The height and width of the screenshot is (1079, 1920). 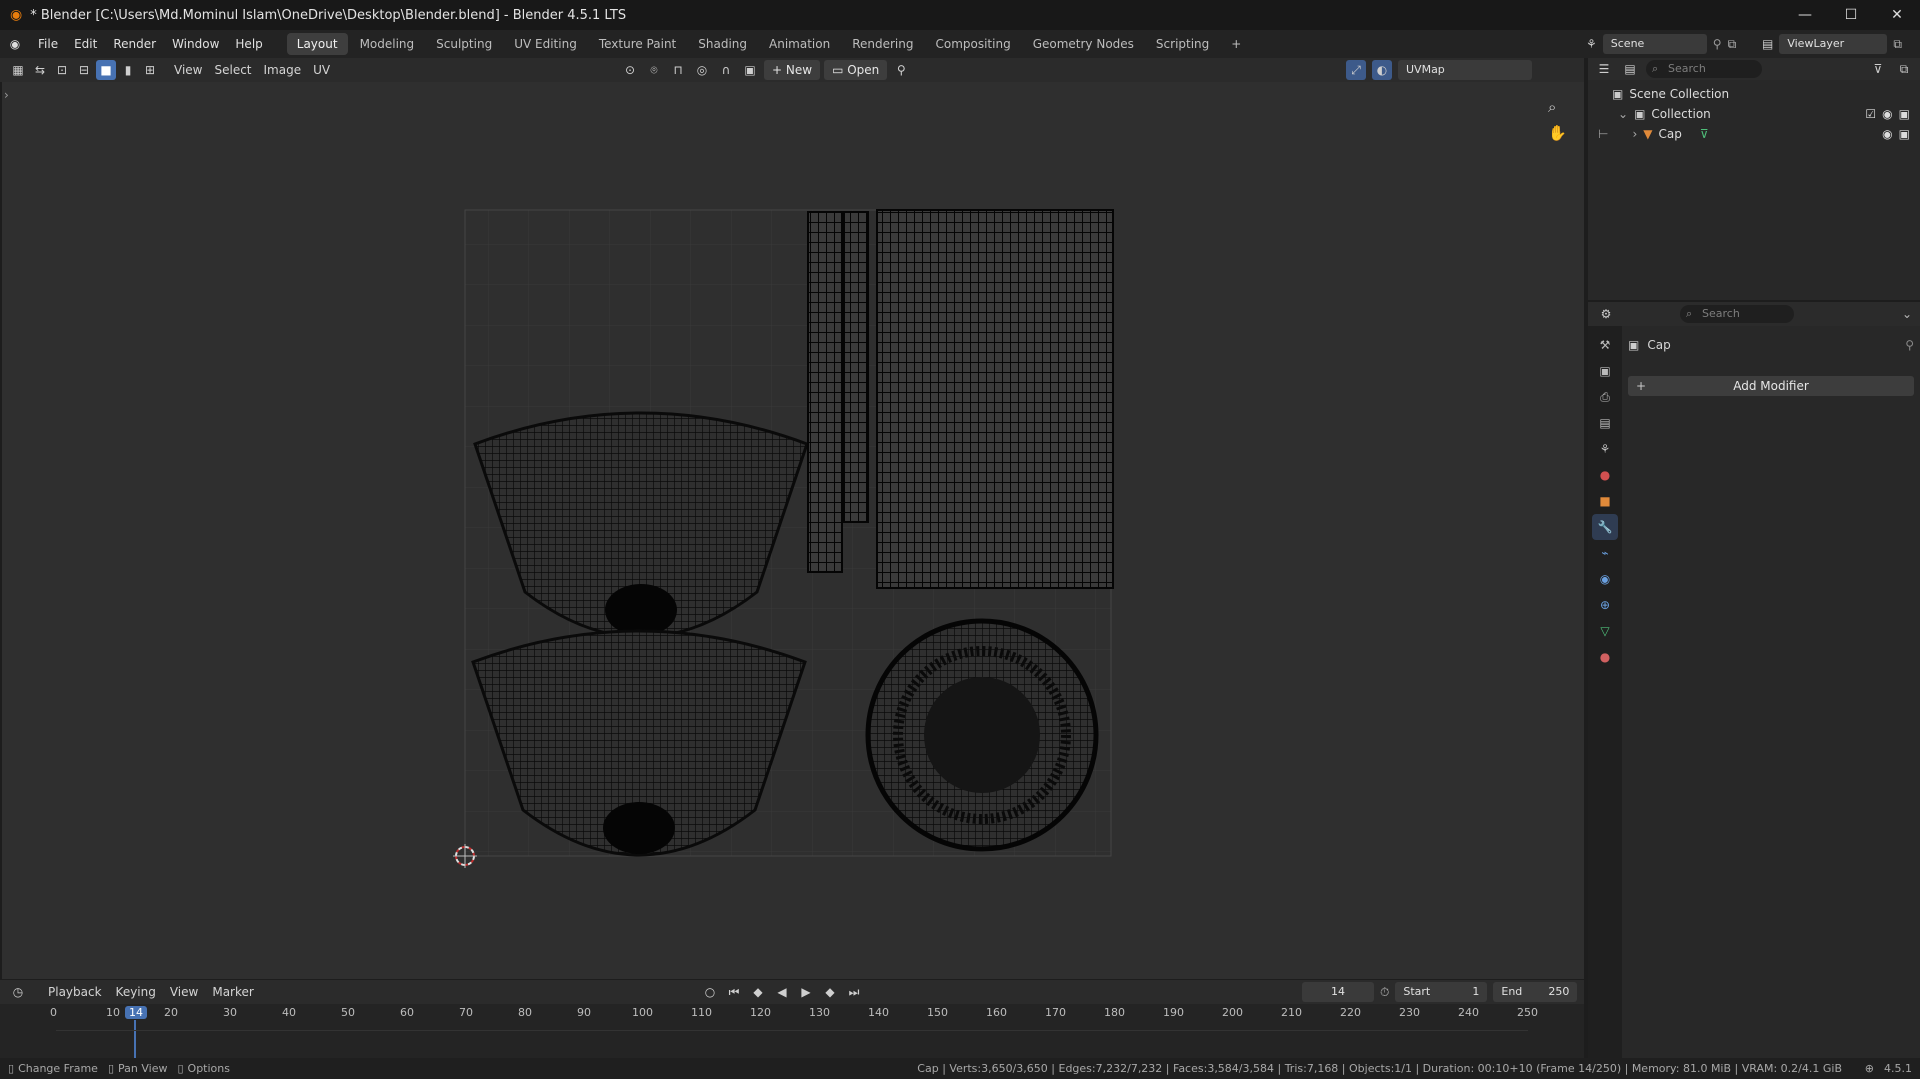 What do you see at coordinates (1384, 992) in the screenshot?
I see `stopwatch-icon: ⏱` at bounding box center [1384, 992].